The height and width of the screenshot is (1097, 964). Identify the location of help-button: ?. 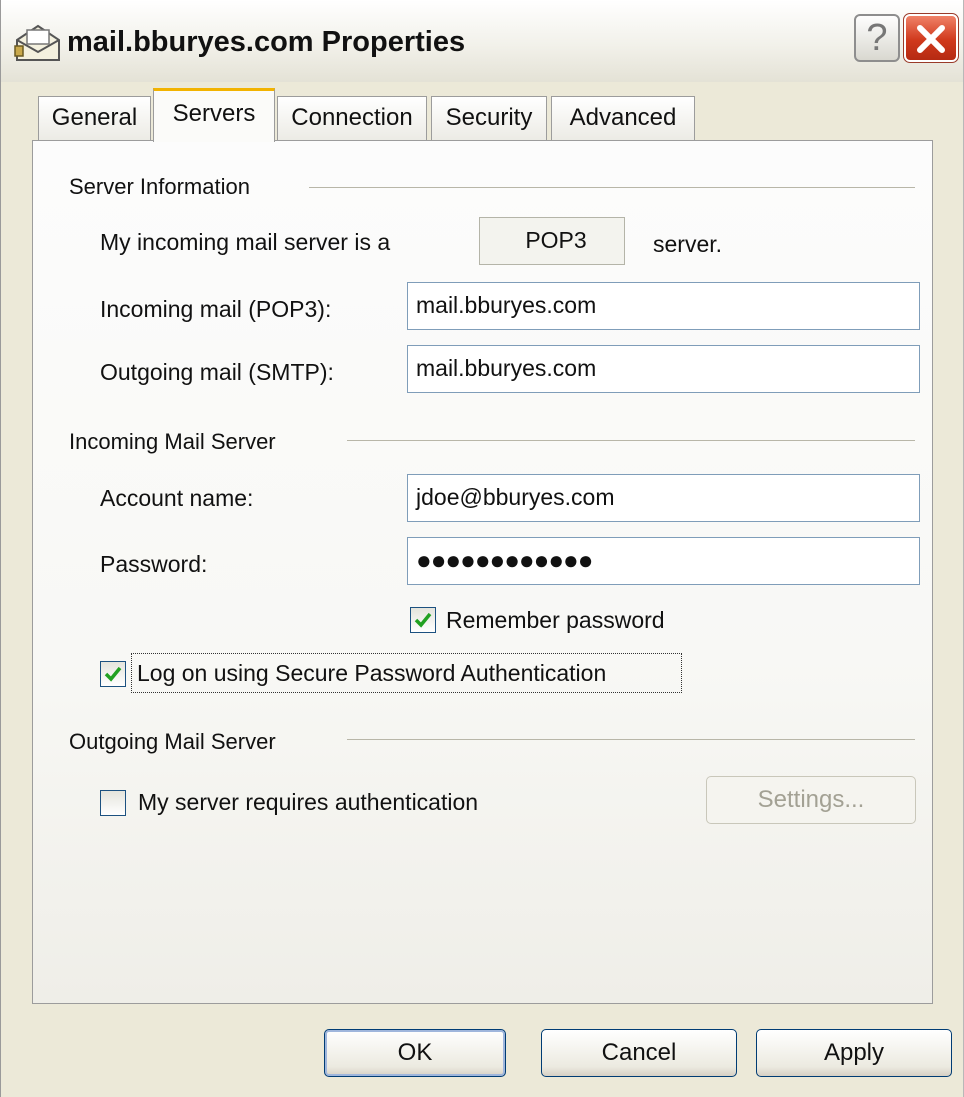
(877, 38).